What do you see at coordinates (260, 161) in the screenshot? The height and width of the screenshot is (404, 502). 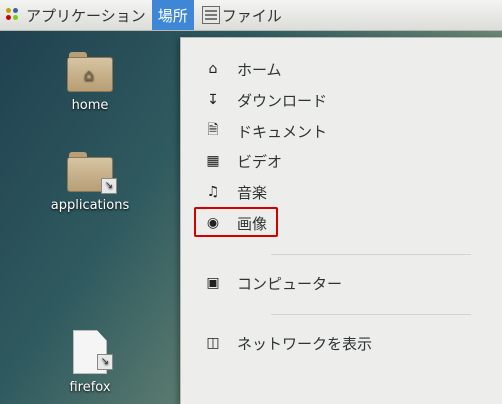 I see `menu-item-label: ビデオ` at bounding box center [260, 161].